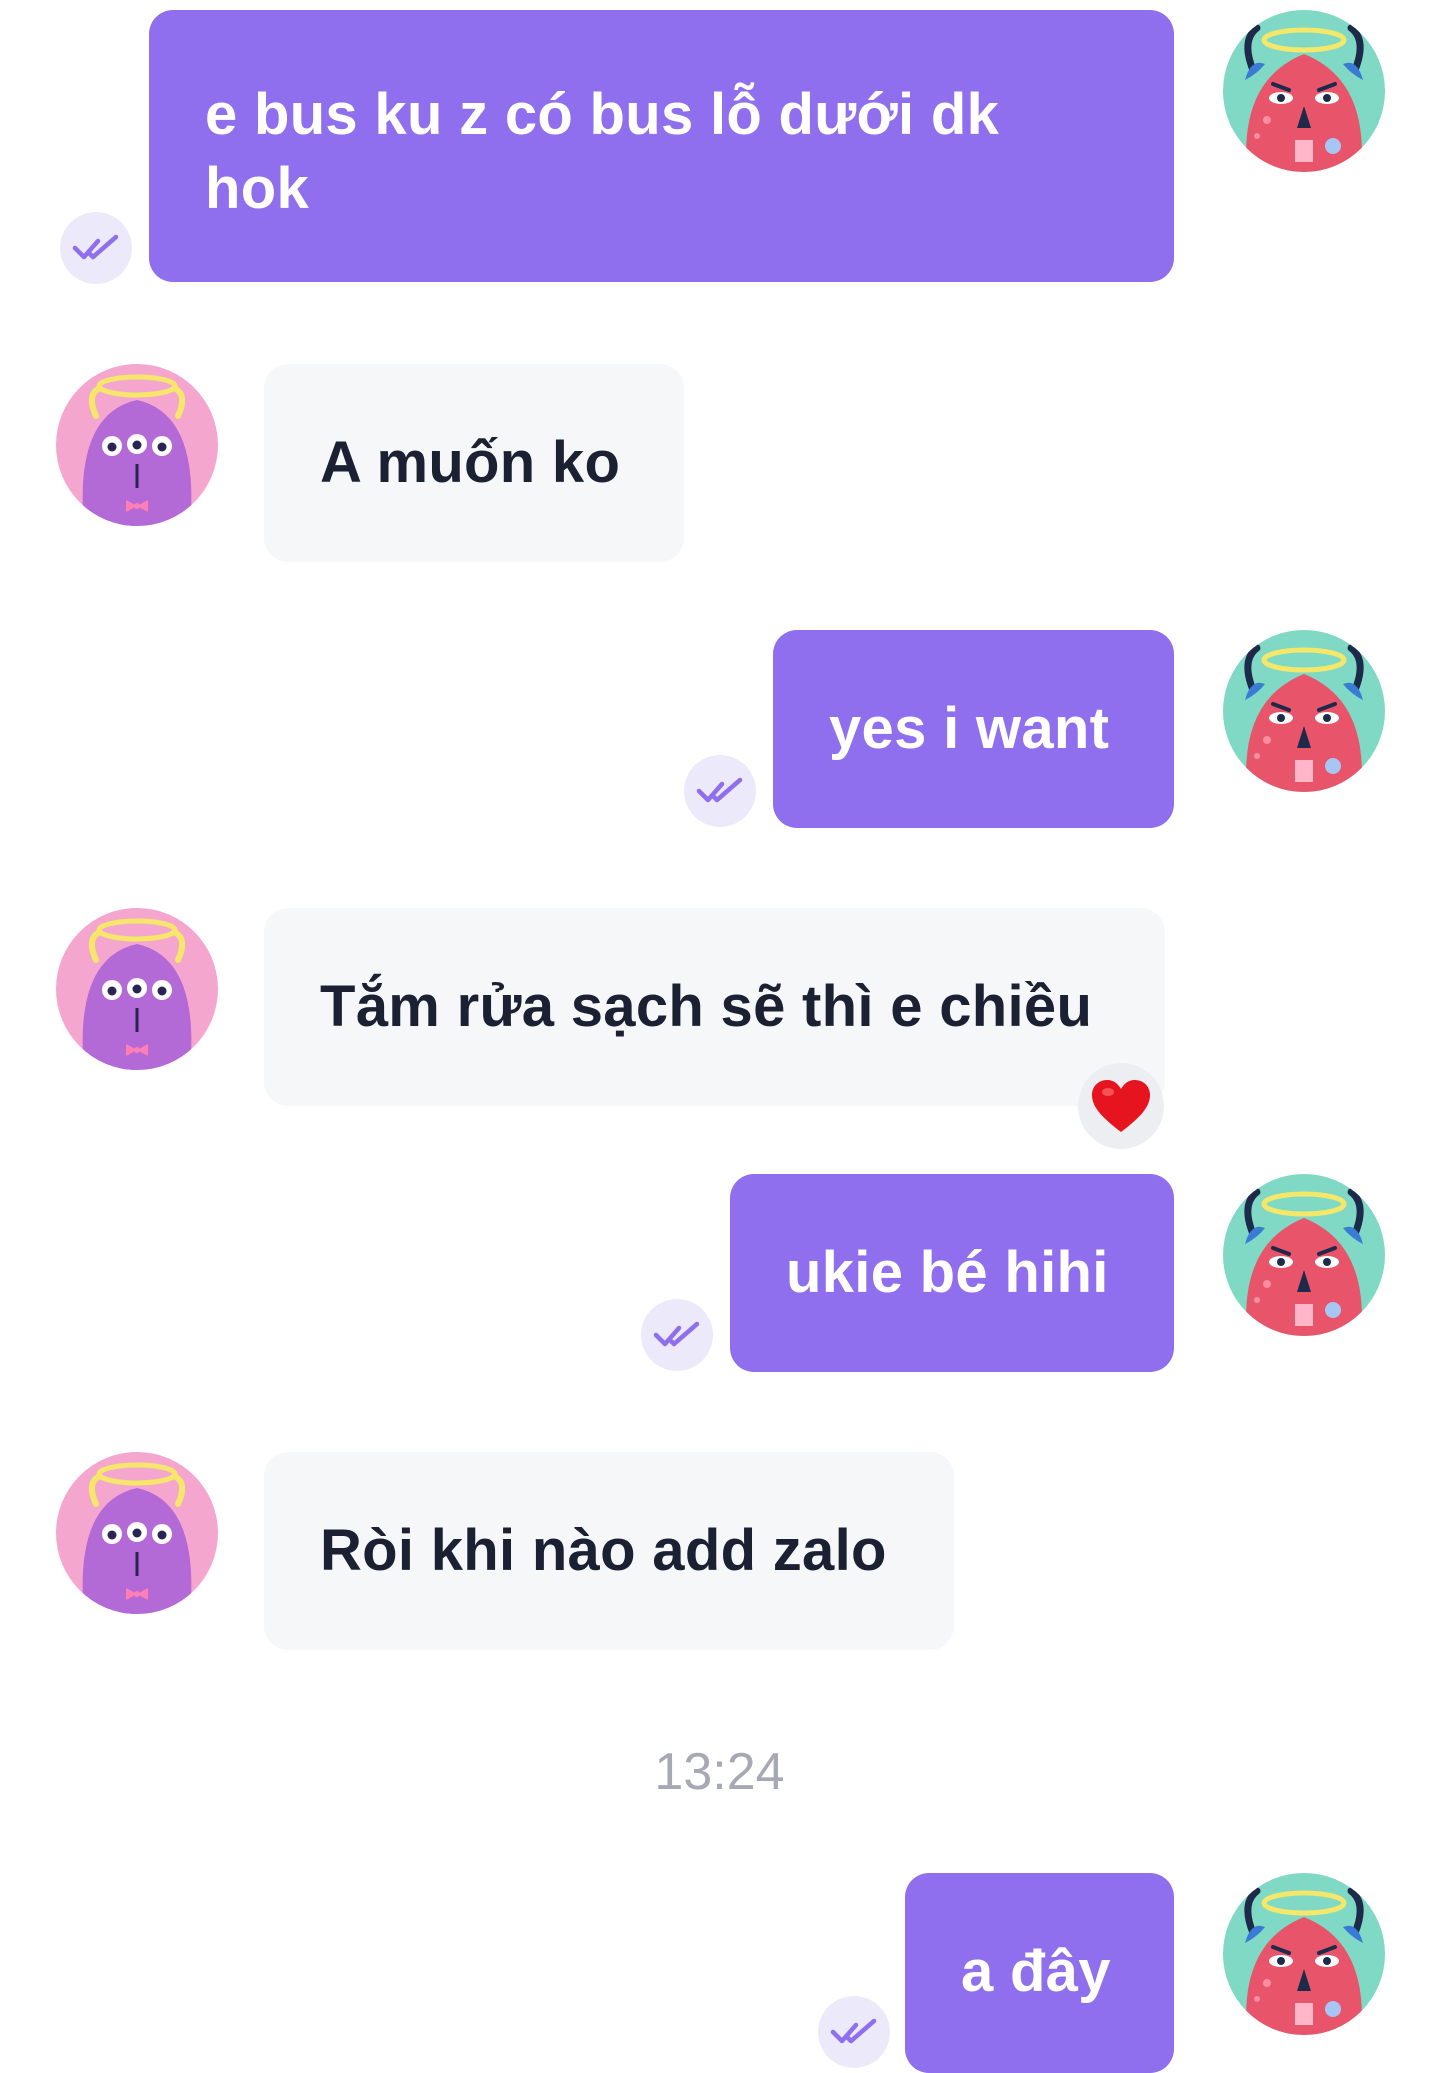 The image size is (1439, 2073). I want to click on message-bubble-outgoing: e bus ku z có bus lỗ dưới dk hok, so click(661, 146).